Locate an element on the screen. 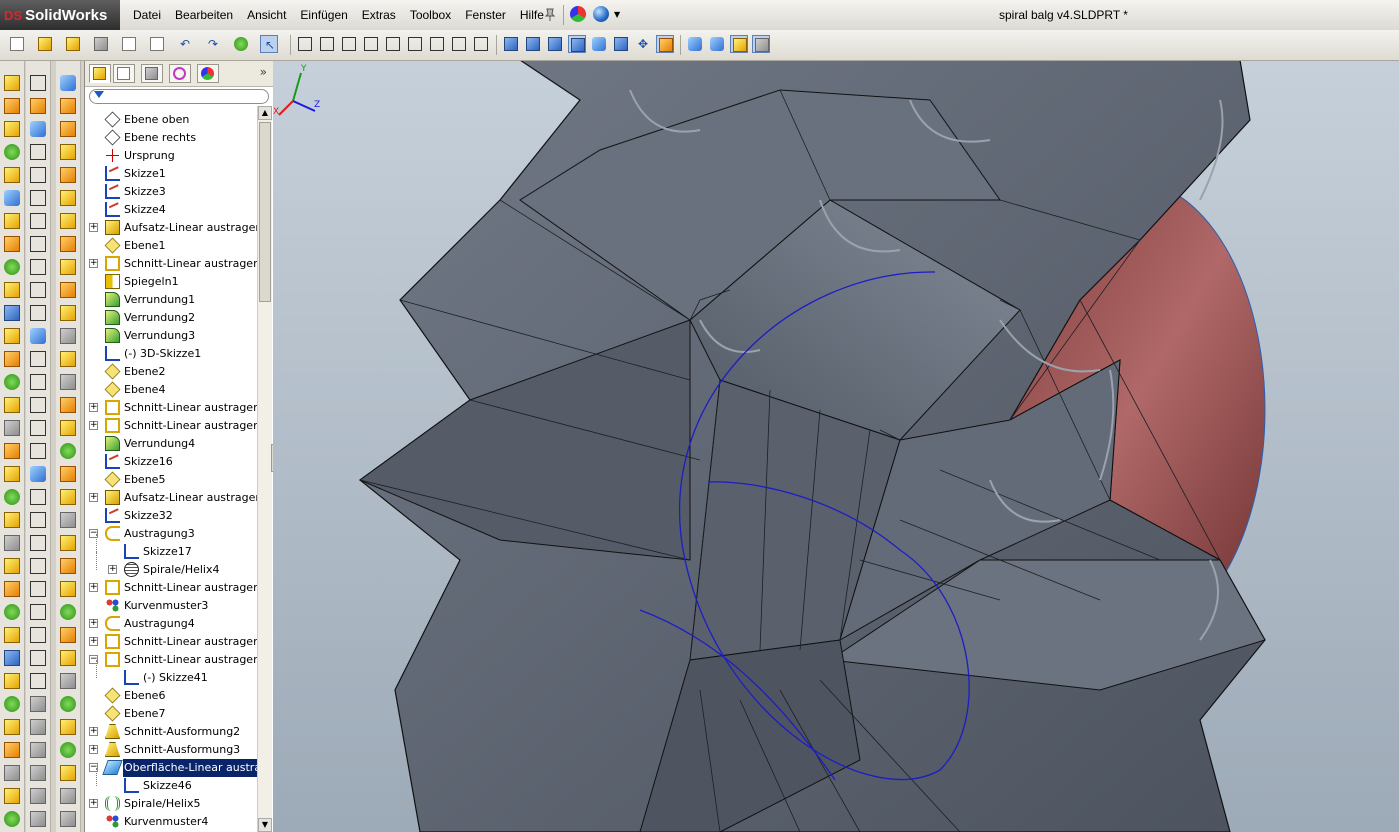 Image resolution: width=1399 pixels, height=832 pixels. measure-button is located at coordinates (761, 44).